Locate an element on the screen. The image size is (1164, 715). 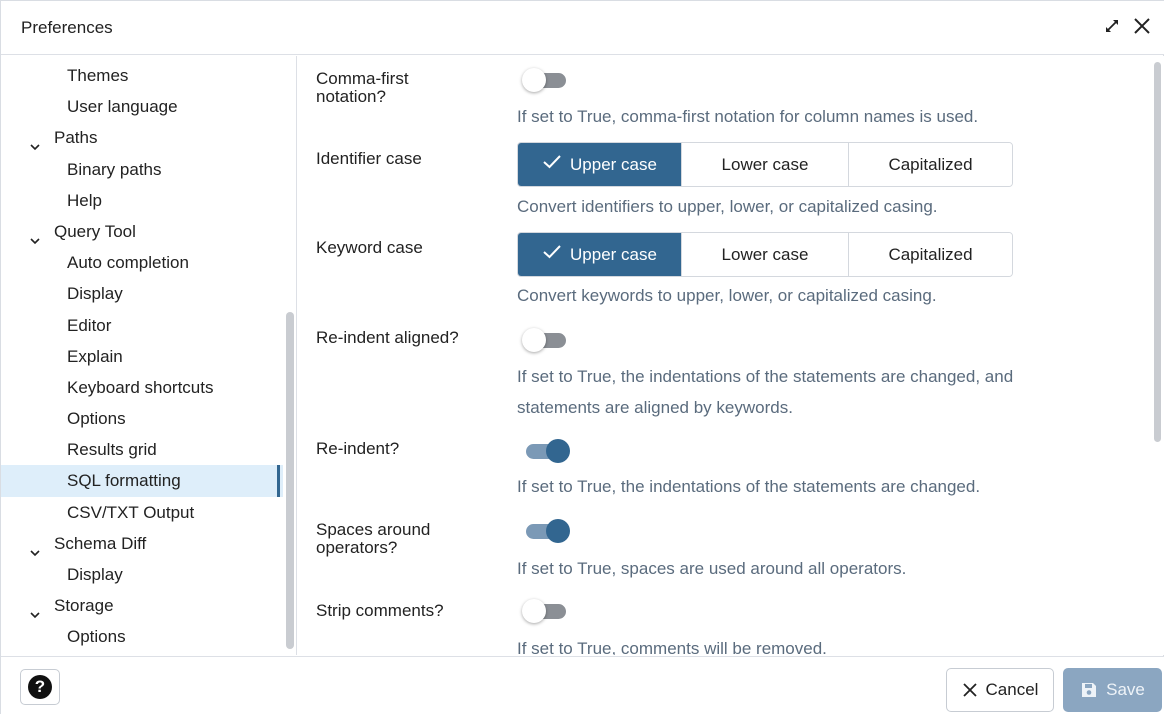
tree-item-label: Schema Diff is located at coordinates (100, 543).